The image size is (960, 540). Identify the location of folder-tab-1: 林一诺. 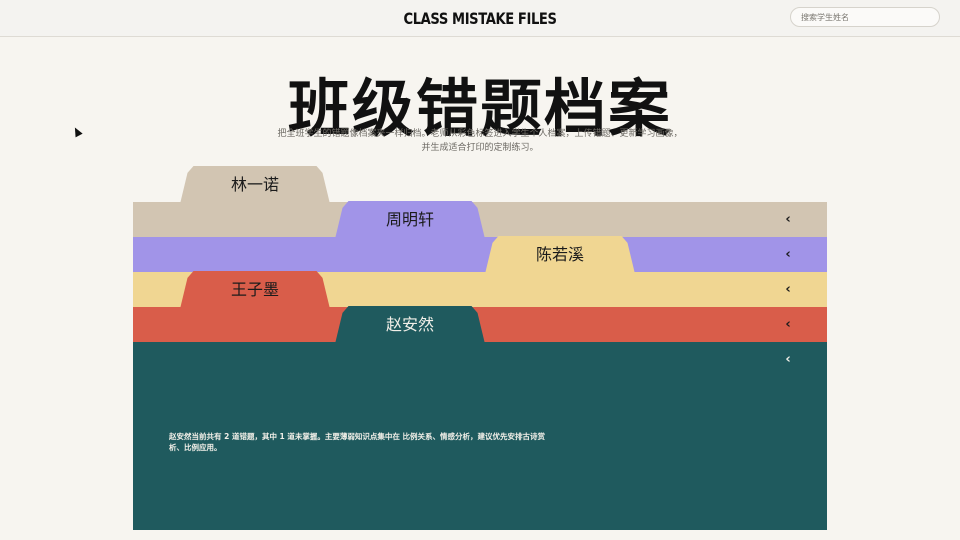
(255, 185).